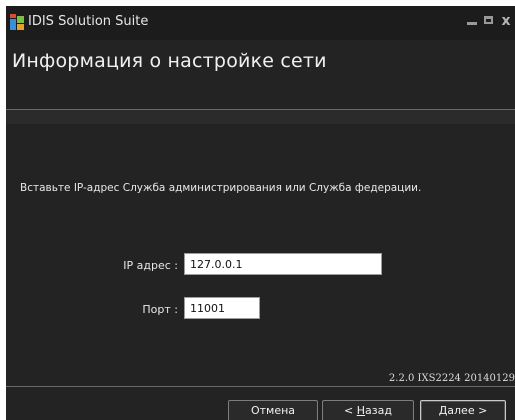 Image resolution: width=515 pixels, height=420 pixels. What do you see at coordinates (17, 22) in the screenshot?
I see `app-icon` at bounding box center [17, 22].